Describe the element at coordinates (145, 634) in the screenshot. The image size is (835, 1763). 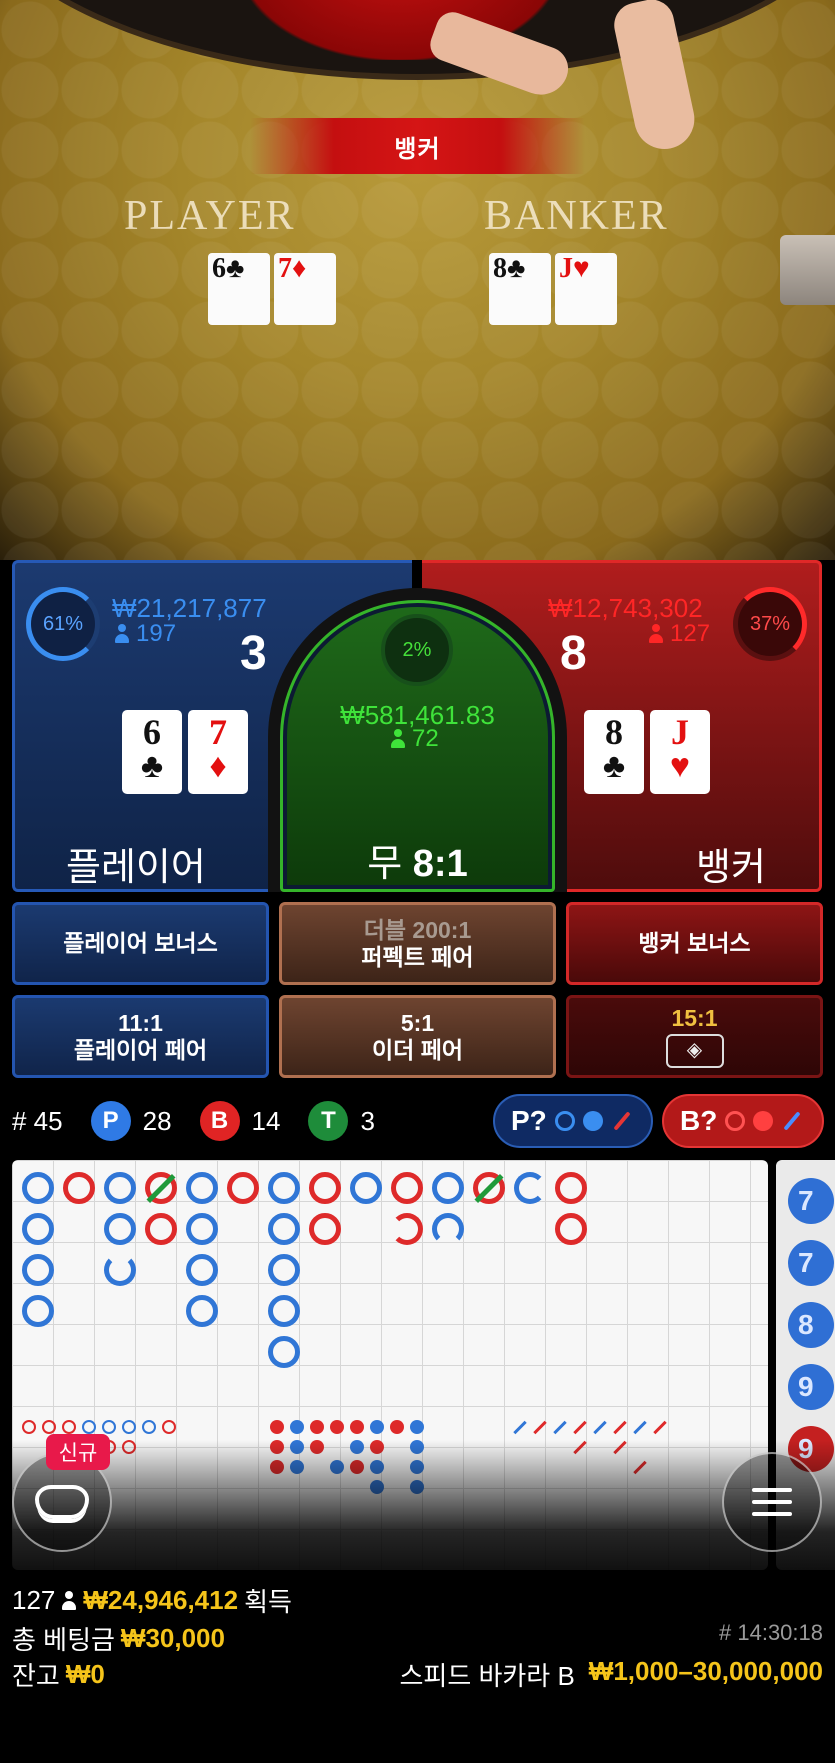
I see `player-bettor-count: 197` at that location.